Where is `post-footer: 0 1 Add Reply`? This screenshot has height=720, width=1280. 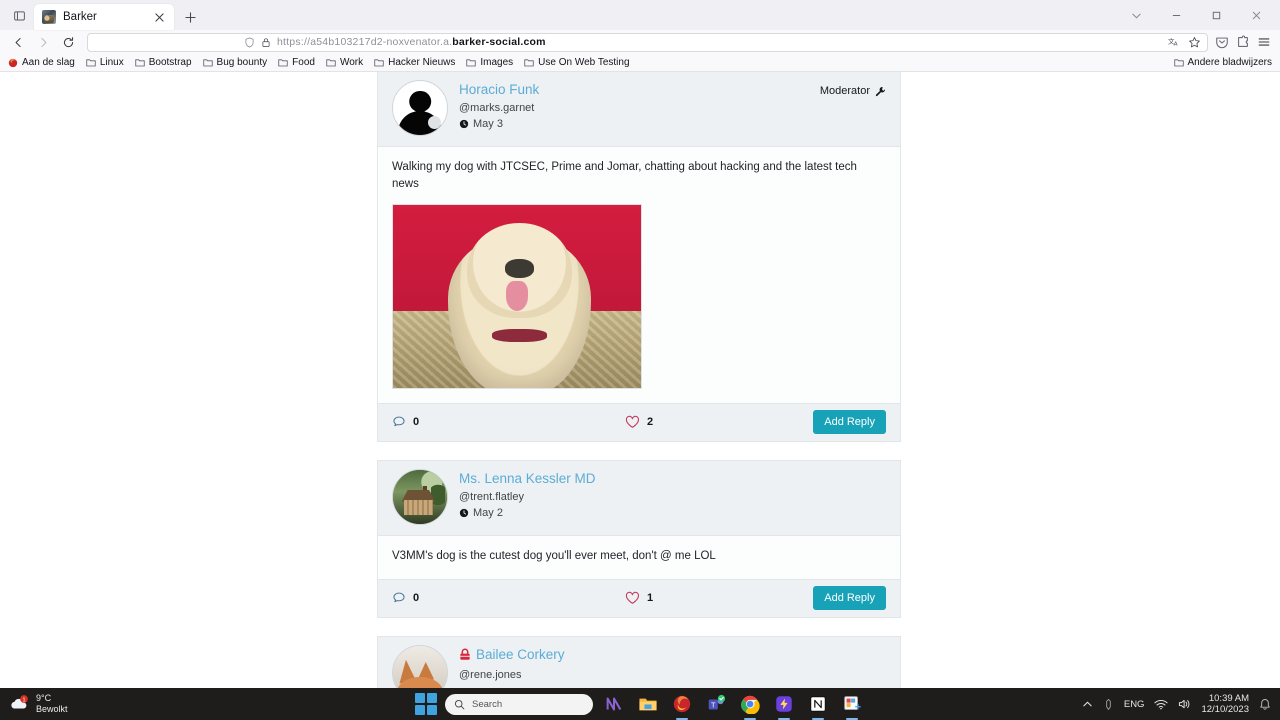
post-footer: 0 1 Add Reply is located at coordinates (639, 597).